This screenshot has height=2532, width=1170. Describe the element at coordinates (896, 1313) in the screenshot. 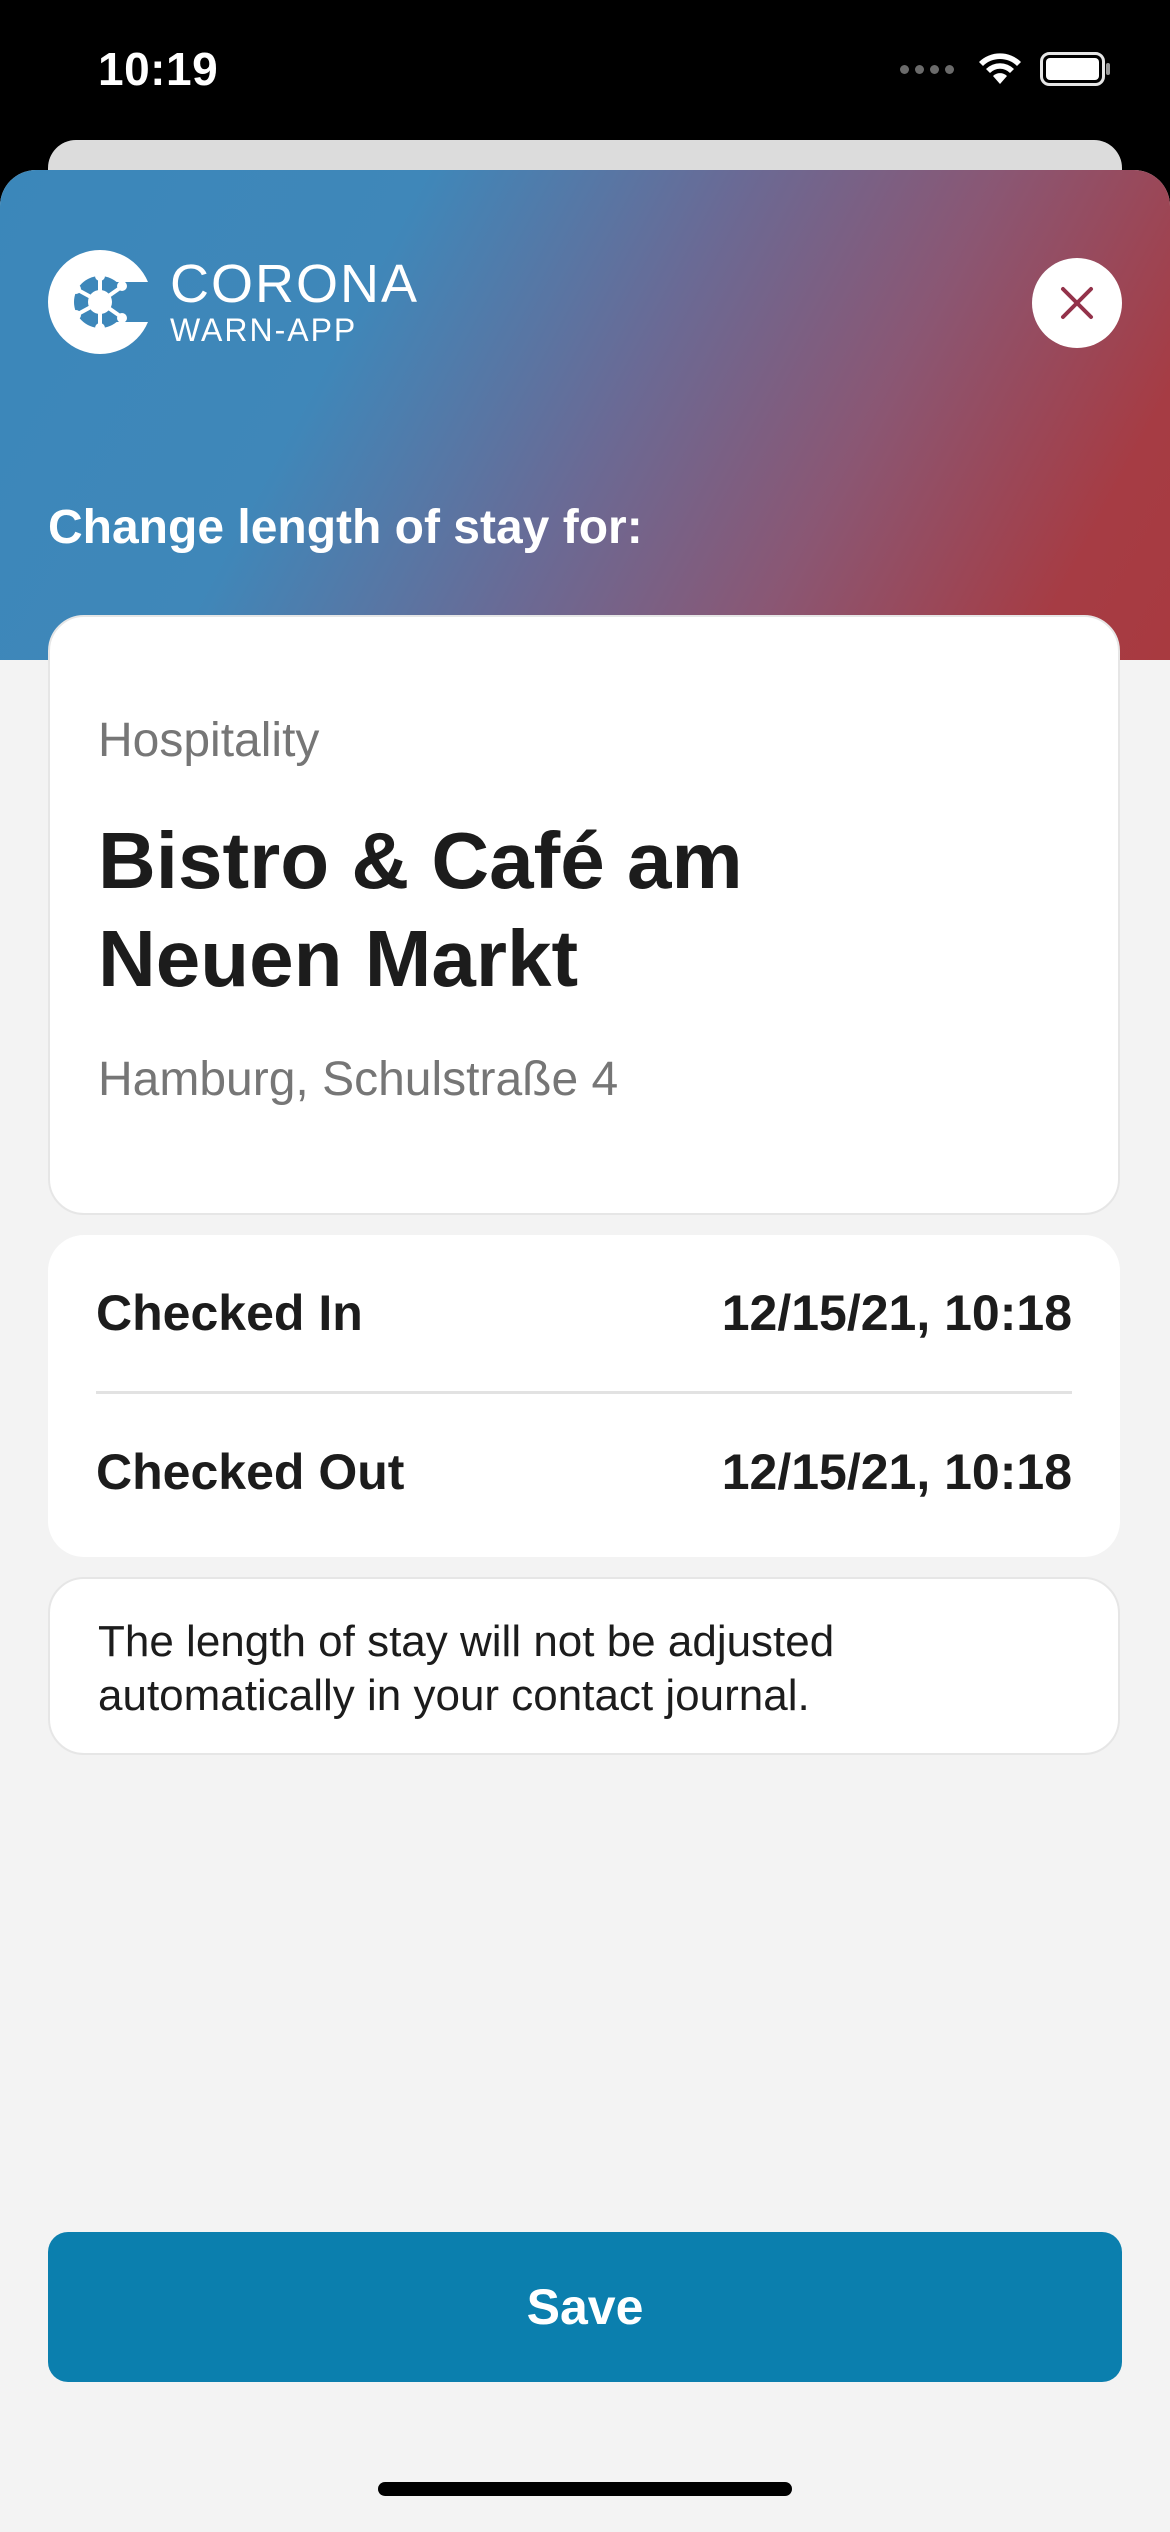

I see `checked-in-value: 12/15/21, 10:18` at that location.